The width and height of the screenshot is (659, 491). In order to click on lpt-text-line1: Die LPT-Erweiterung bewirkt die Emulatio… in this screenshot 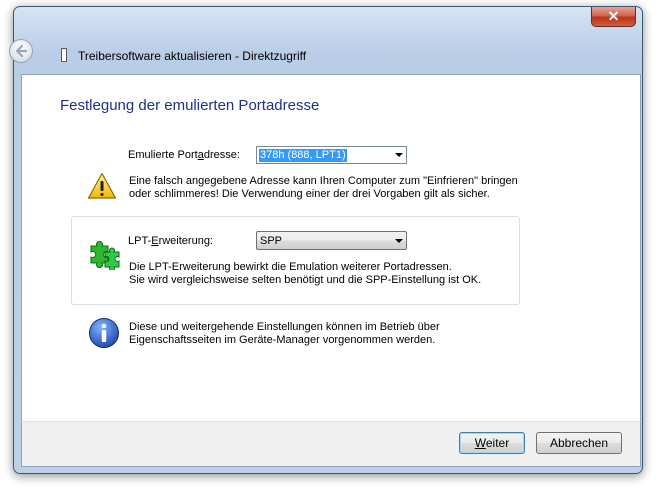, I will do `click(290, 267)`.